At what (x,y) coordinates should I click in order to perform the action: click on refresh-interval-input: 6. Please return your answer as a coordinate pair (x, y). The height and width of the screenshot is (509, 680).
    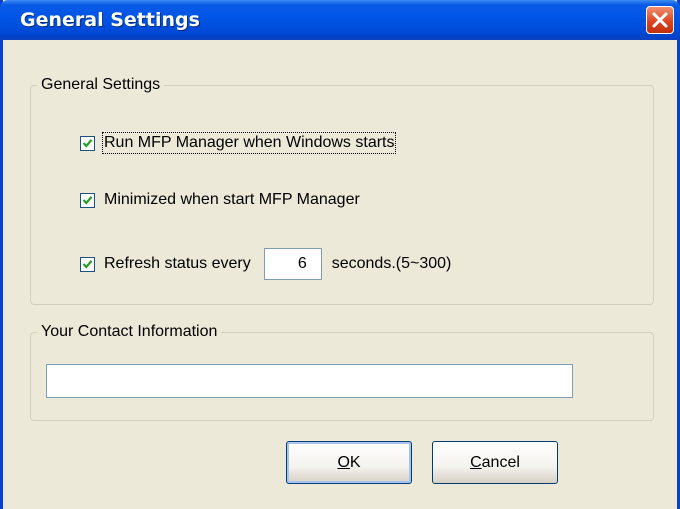
    Looking at the image, I should click on (292, 264).